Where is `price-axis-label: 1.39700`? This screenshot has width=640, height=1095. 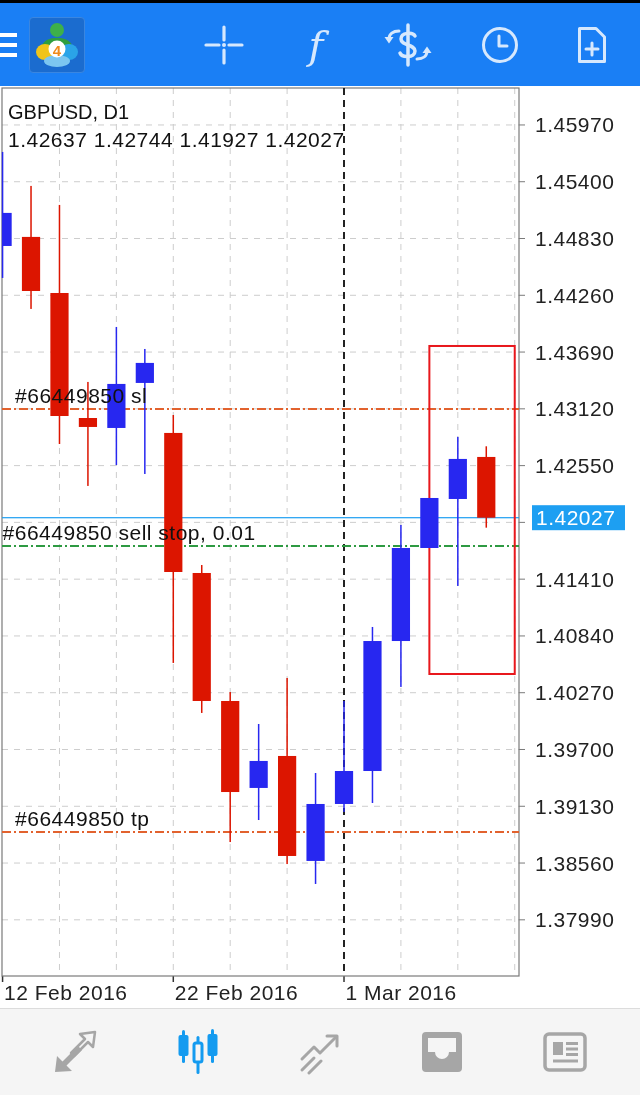
price-axis-label: 1.39700 is located at coordinates (575, 749).